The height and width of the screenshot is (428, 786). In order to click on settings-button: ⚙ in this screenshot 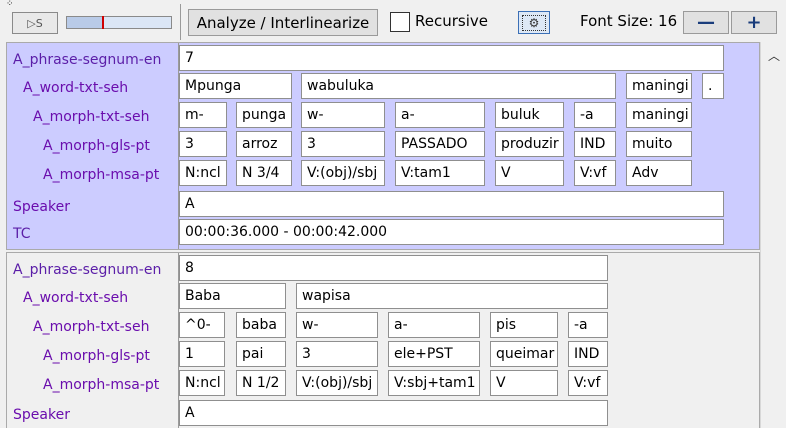, I will do `click(534, 22)`.